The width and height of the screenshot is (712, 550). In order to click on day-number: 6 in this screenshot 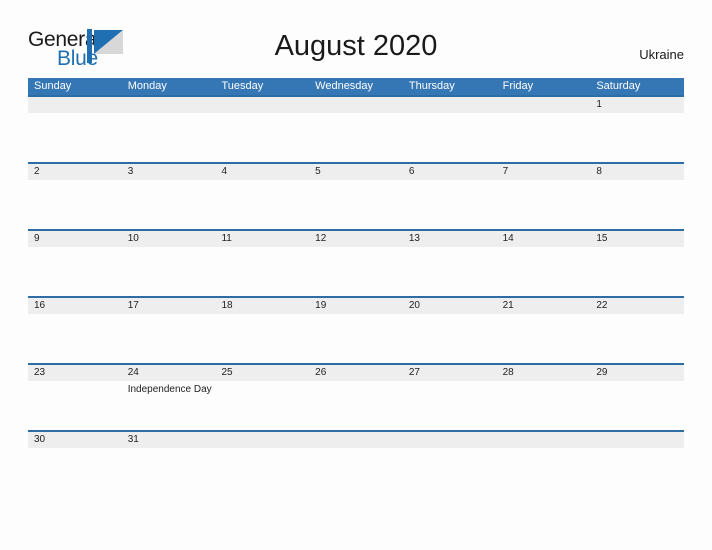, I will do `click(450, 172)`.